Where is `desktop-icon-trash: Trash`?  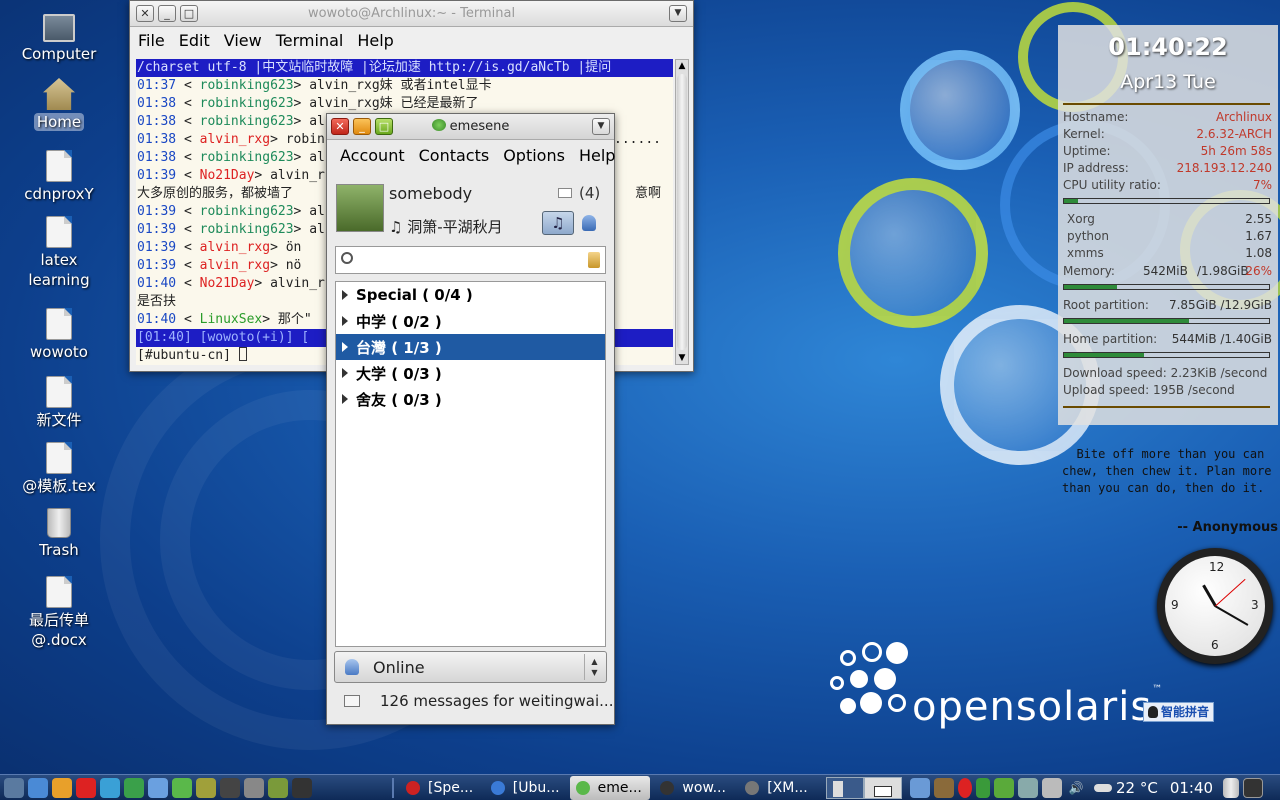
desktop-icon-trash: Trash is located at coordinates (59, 534).